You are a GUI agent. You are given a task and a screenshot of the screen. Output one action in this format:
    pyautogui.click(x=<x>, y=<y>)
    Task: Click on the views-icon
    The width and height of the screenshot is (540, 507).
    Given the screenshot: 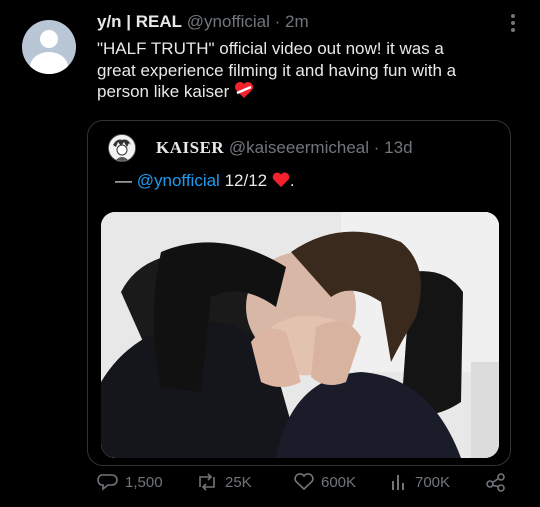 What is the action you would take?
    pyautogui.click(x=398, y=482)
    